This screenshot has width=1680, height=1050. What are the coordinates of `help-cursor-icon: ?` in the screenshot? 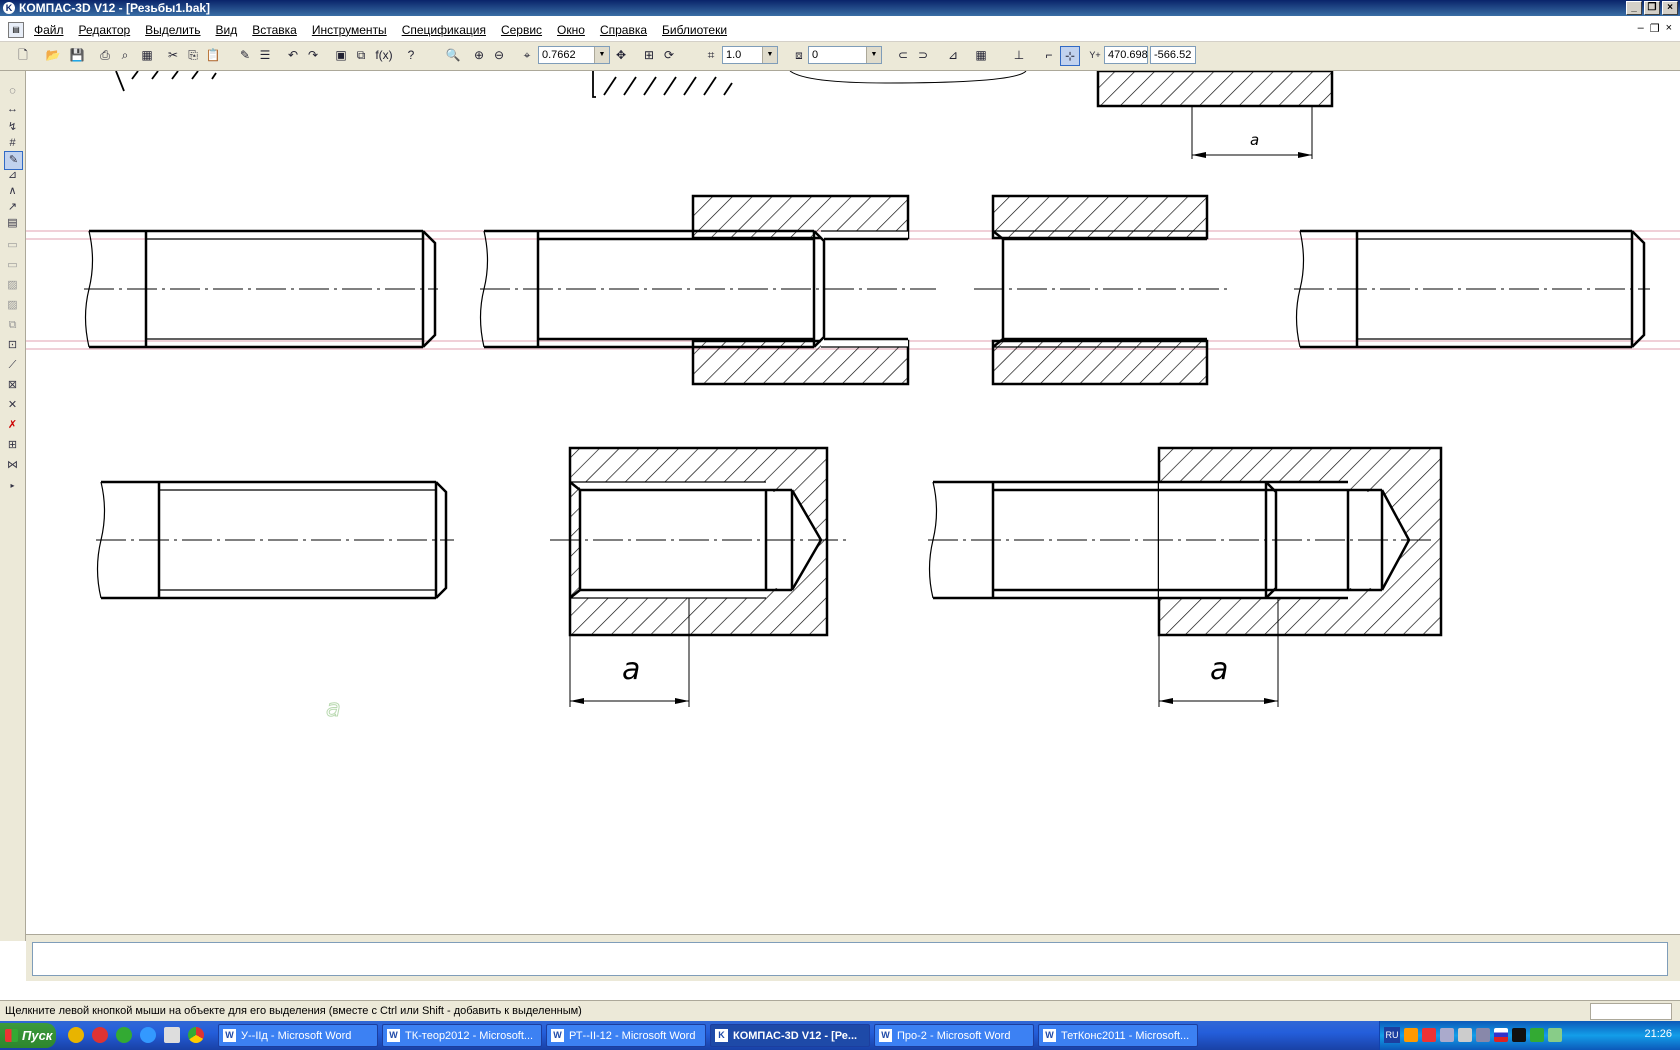 It's located at (411, 55).